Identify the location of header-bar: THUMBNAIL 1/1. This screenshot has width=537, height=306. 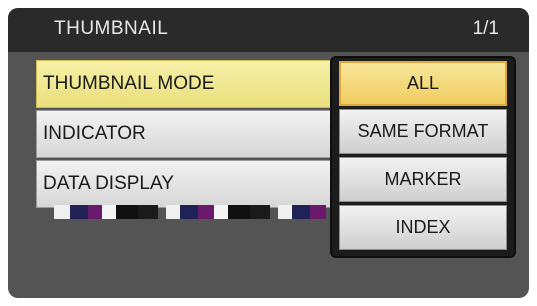
(268, 30).